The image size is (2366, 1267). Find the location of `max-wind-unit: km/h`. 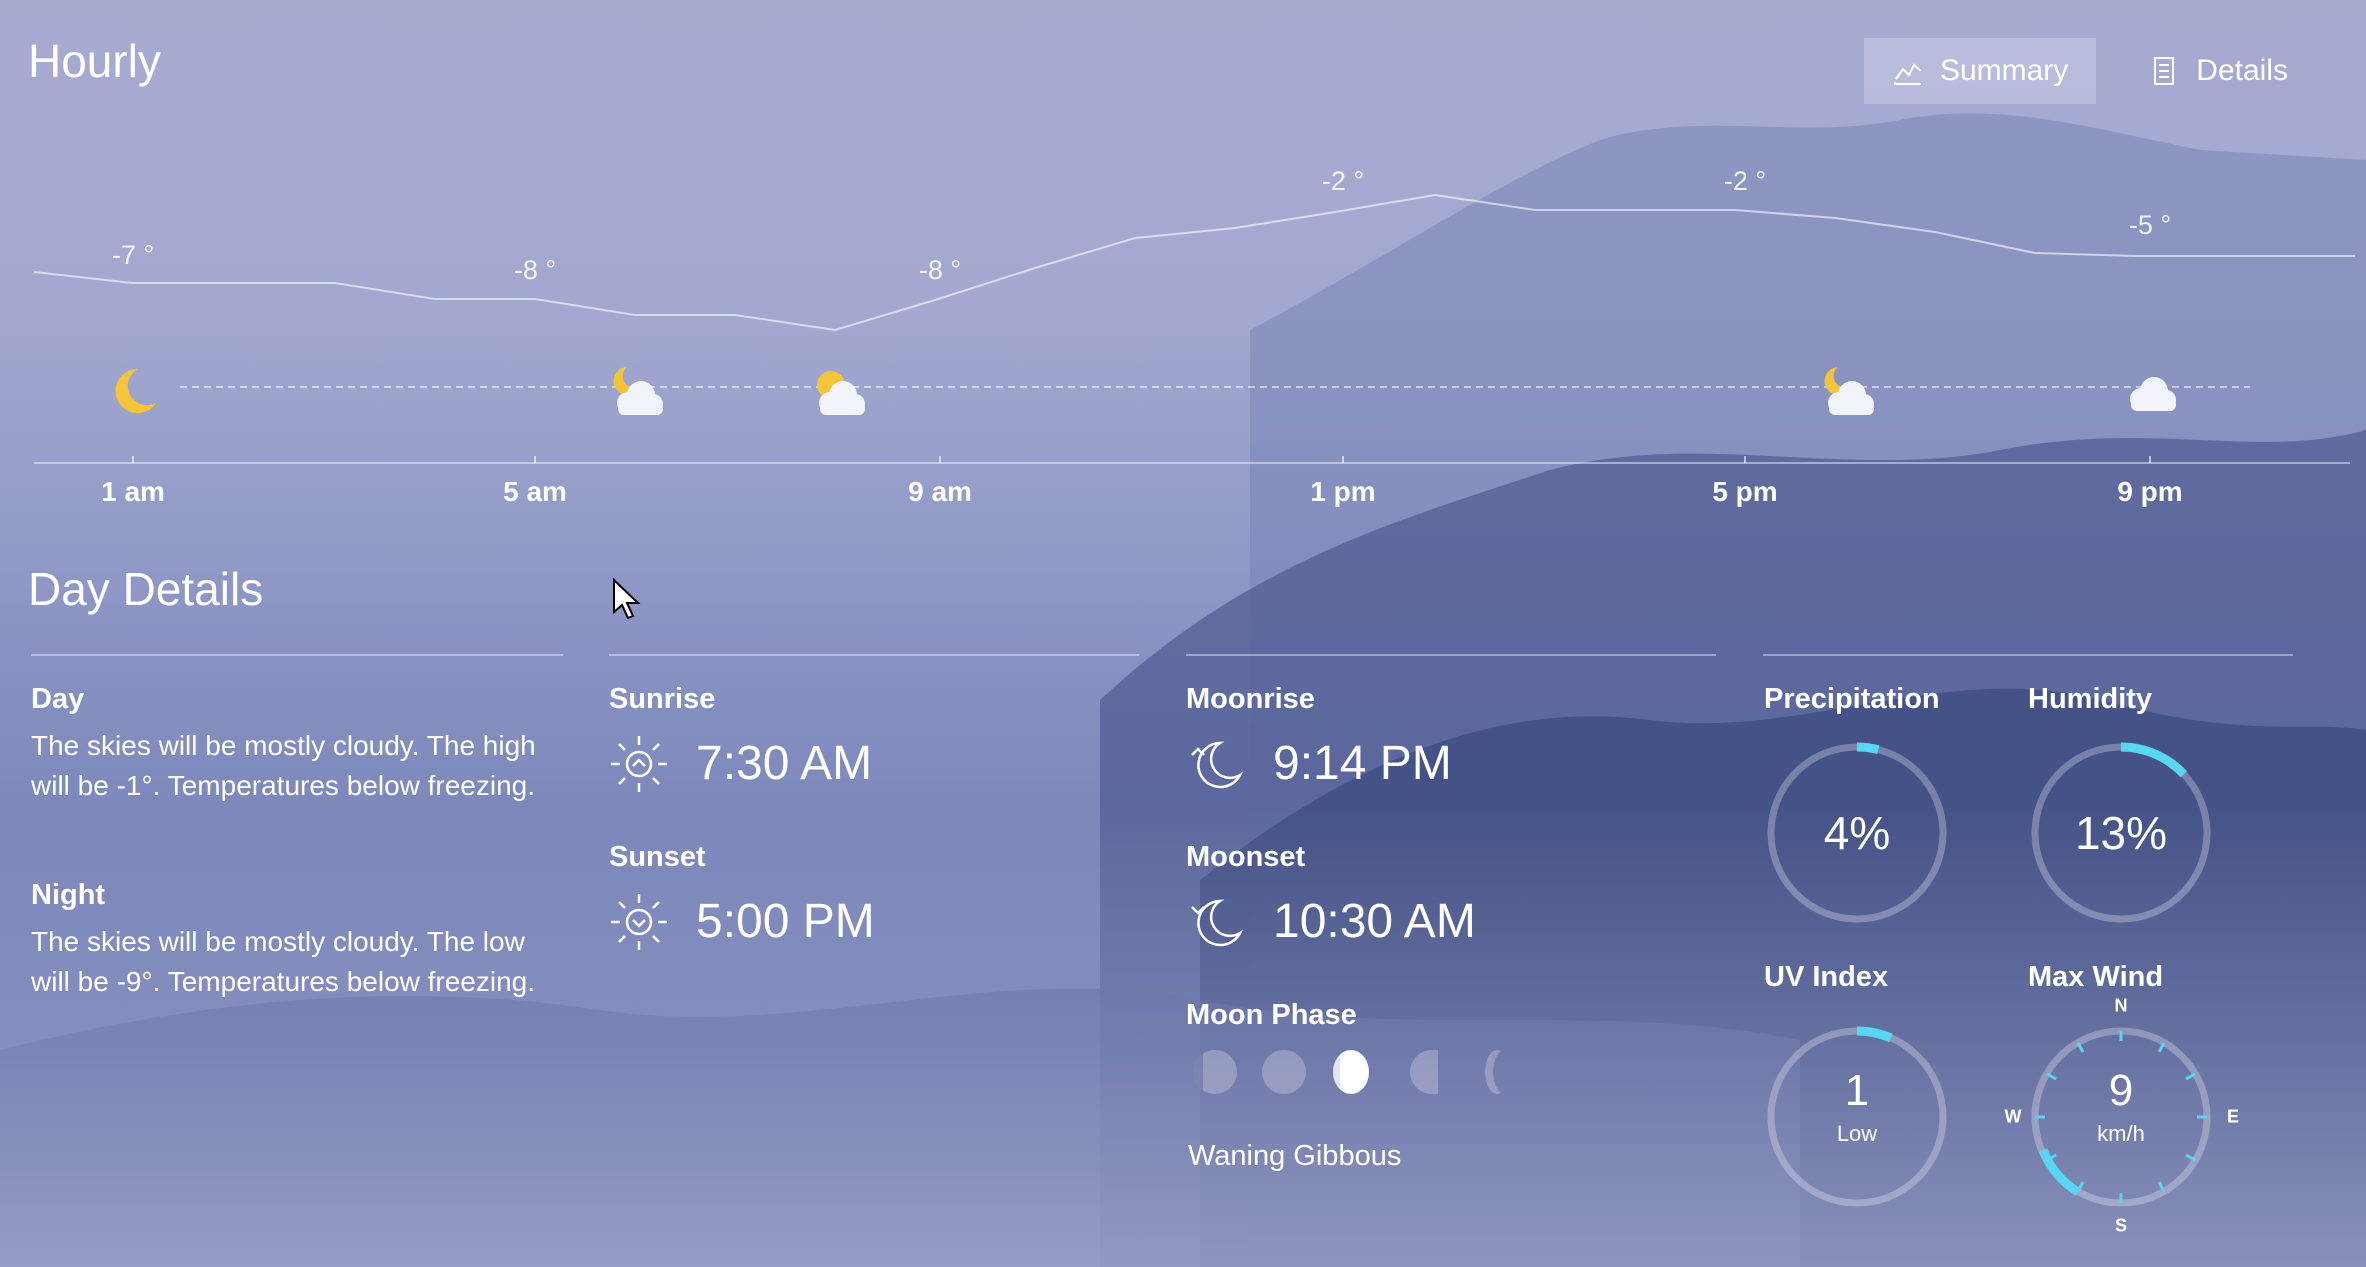

max-wind-unit: km/h is located at coordinates (2121, 1133).